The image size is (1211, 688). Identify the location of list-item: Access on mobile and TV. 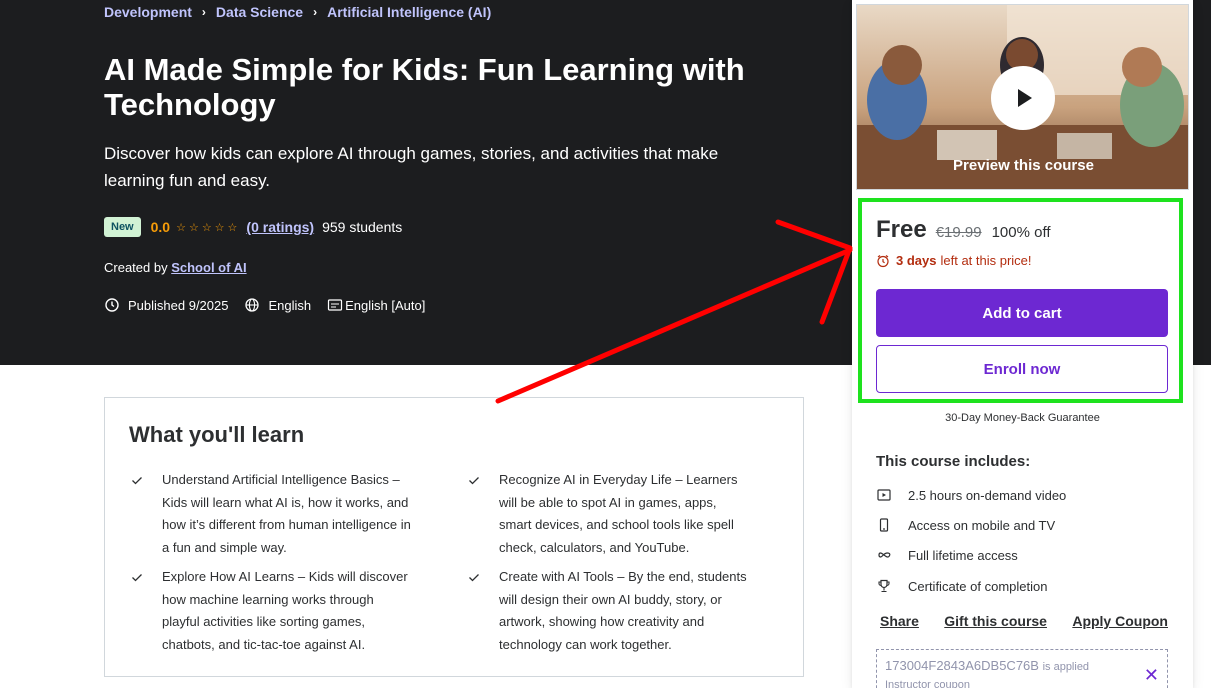
(965, 525).